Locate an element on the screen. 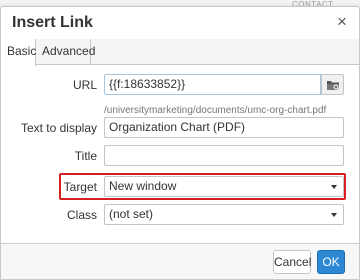  target-select-value: New window is located at coordinates (143, 186).